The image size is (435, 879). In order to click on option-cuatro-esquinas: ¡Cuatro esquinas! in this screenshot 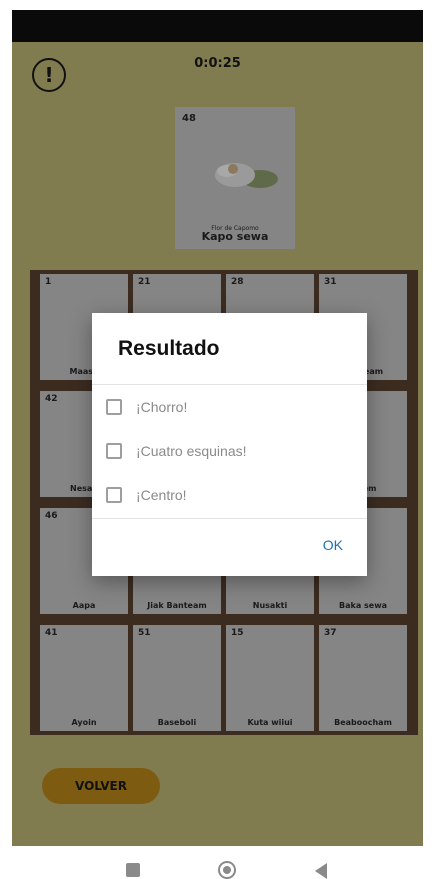, I will do `click(176, 451)`.